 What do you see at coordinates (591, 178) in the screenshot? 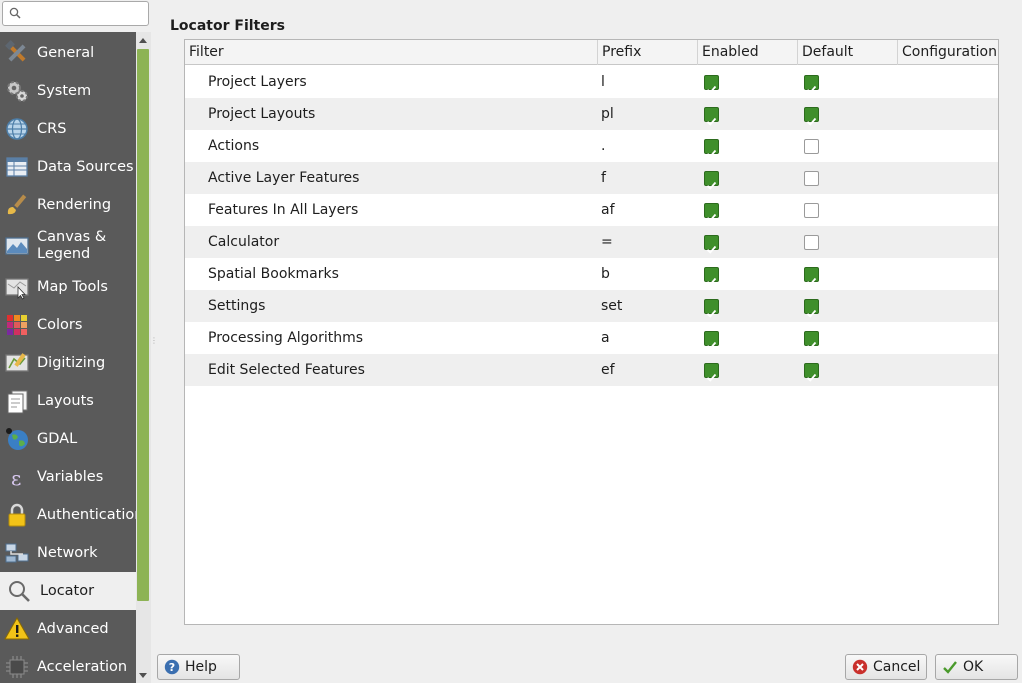
I see `table-row: Active Layer Features f` at bounding box center [591, 178].